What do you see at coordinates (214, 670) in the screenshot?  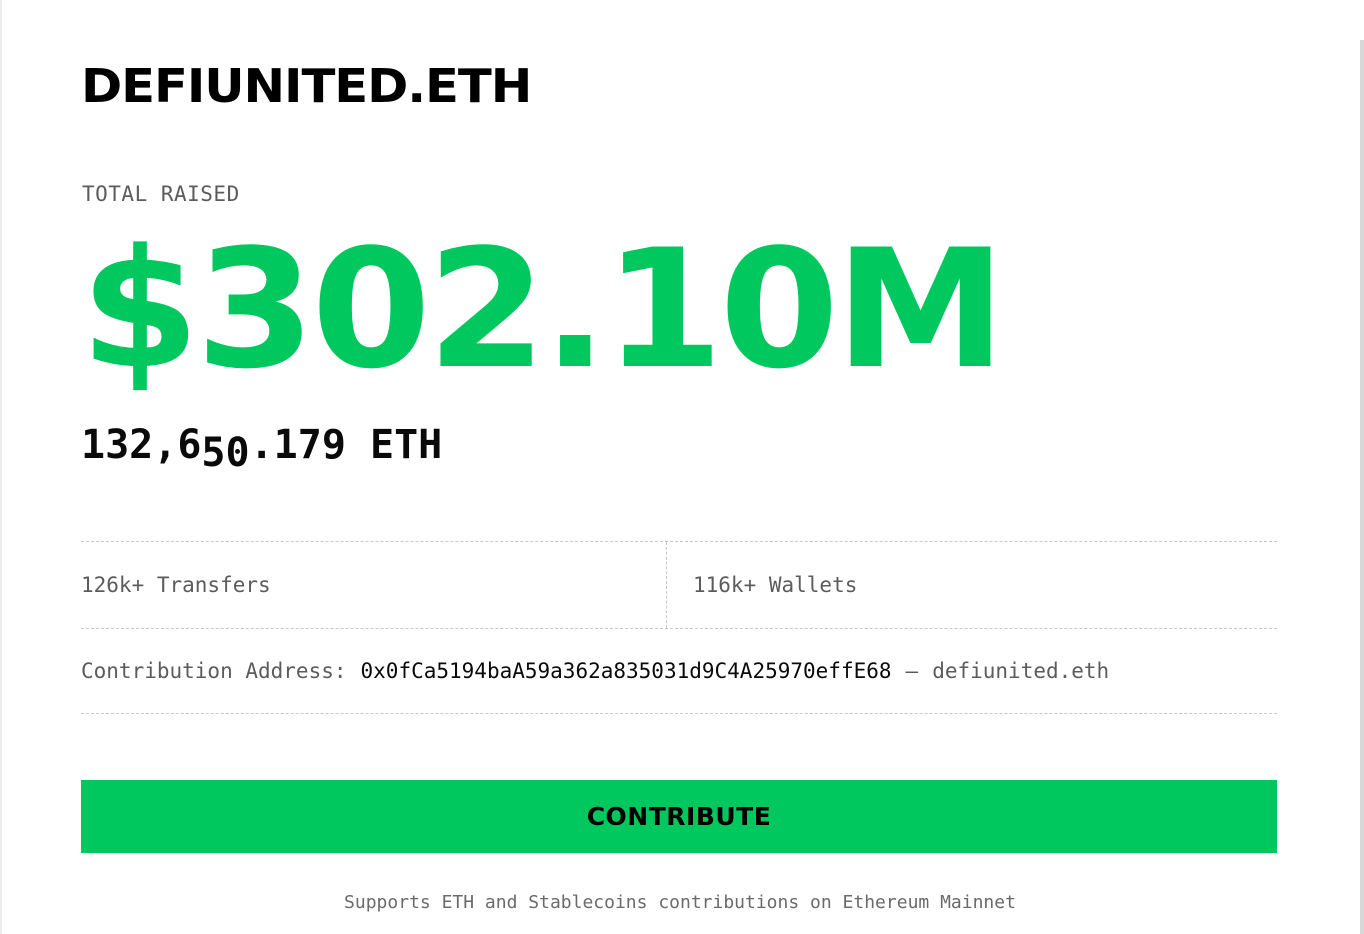 I see `contribution-address-label: Contribution Address:` at bounding box center [214, 670].